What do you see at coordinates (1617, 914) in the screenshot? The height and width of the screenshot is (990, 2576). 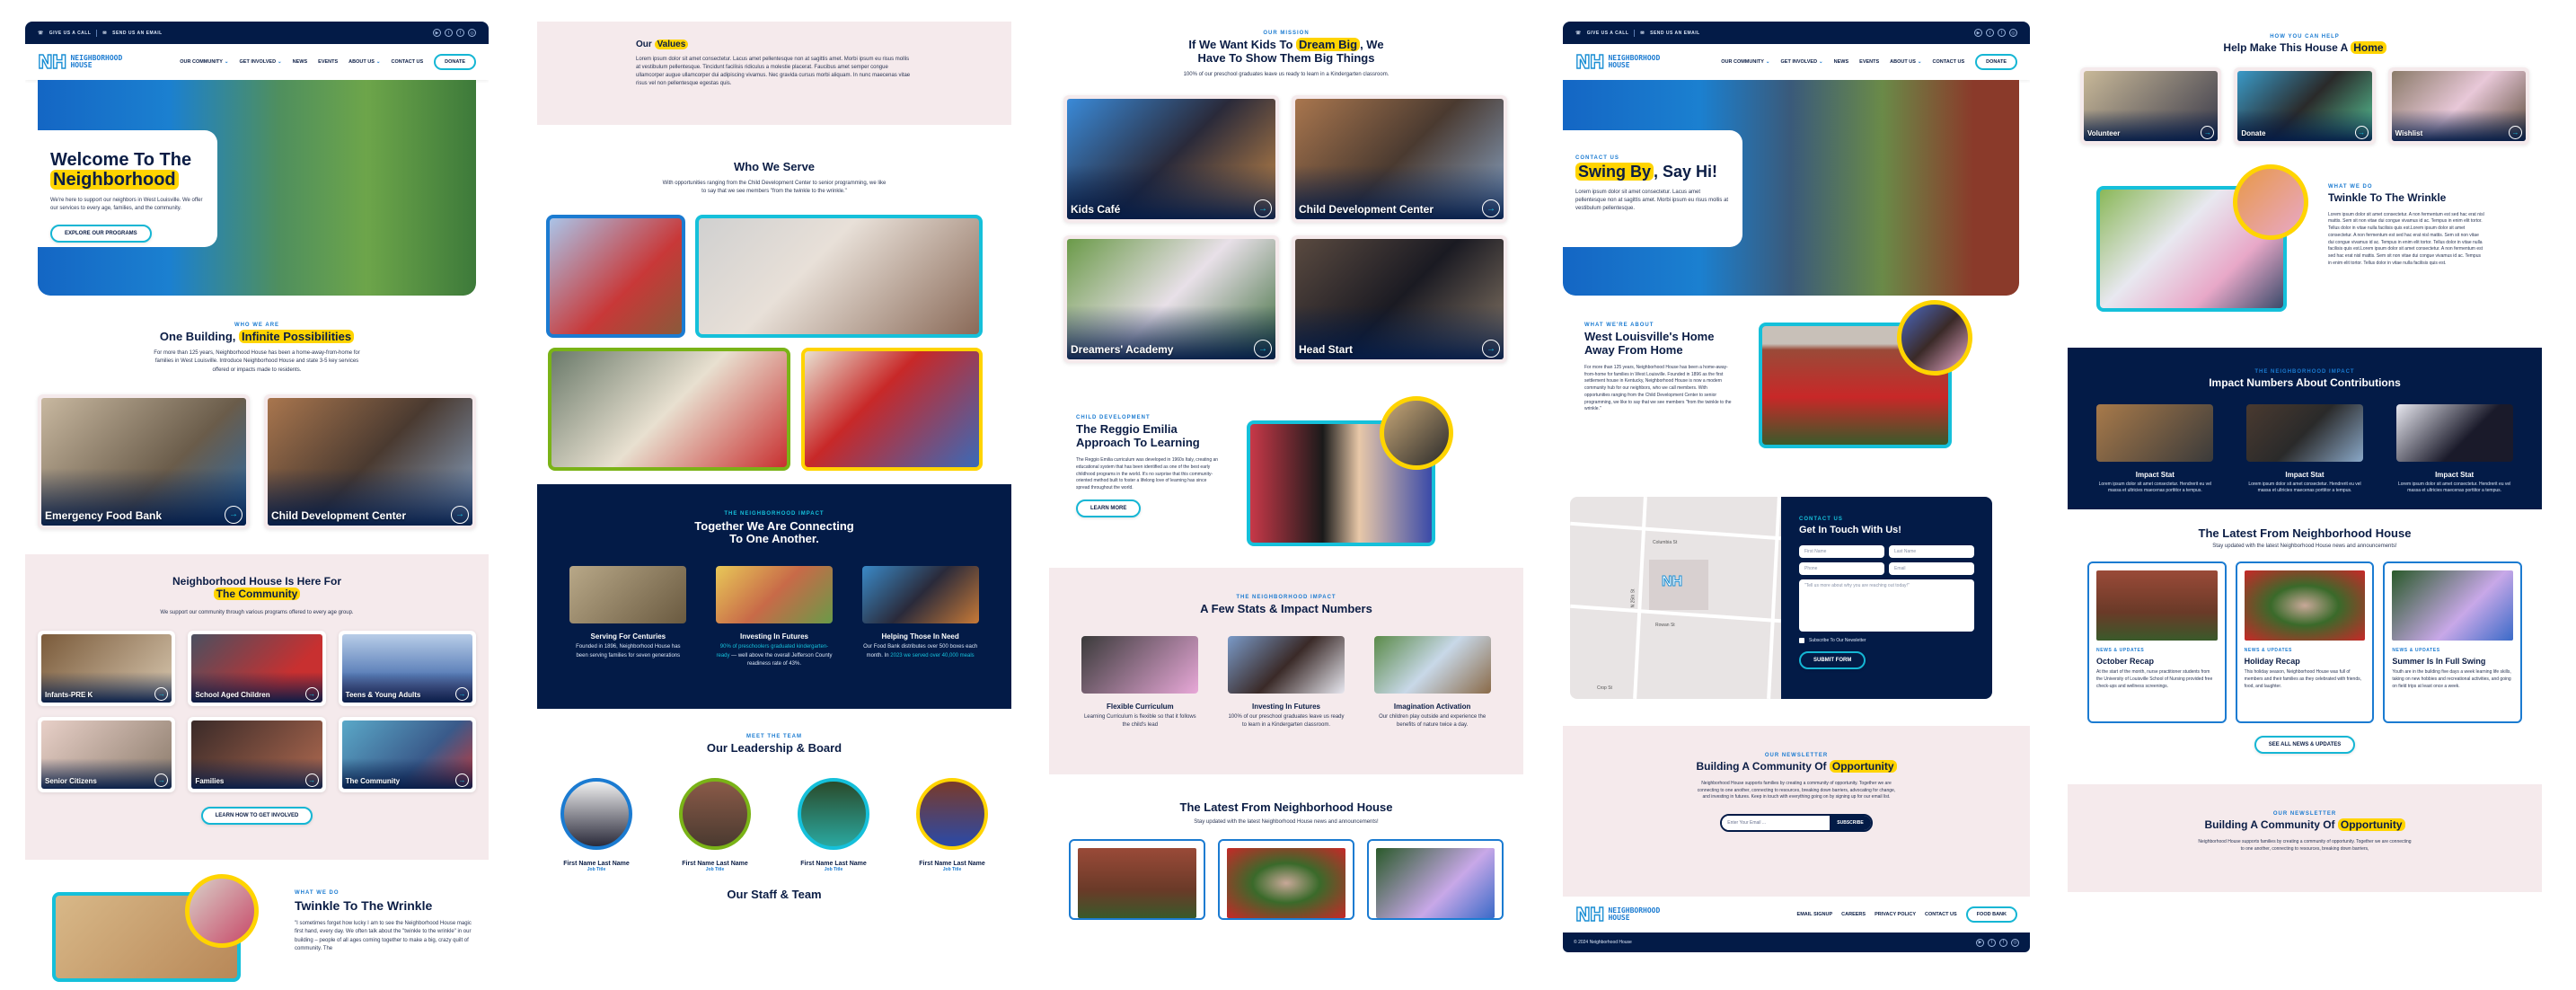 I see `footer-logo: NH NEIGHBORHOOD HOUSE` at bounding box center [1617, 914].